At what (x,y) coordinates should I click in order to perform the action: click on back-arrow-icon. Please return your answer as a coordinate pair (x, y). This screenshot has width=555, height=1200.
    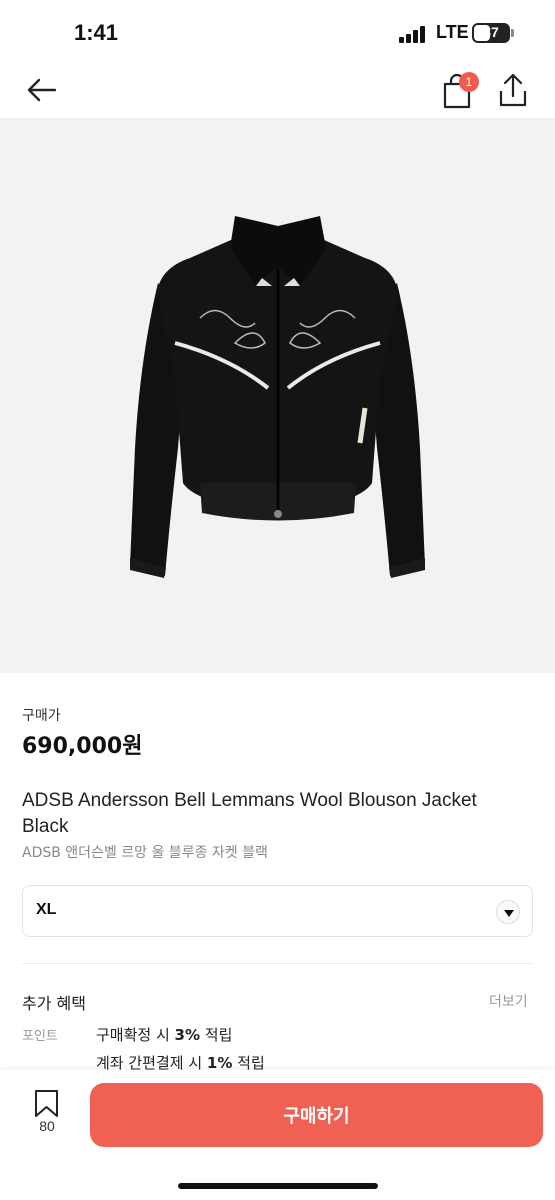
    Looking at the image, I should click on (42, 90).